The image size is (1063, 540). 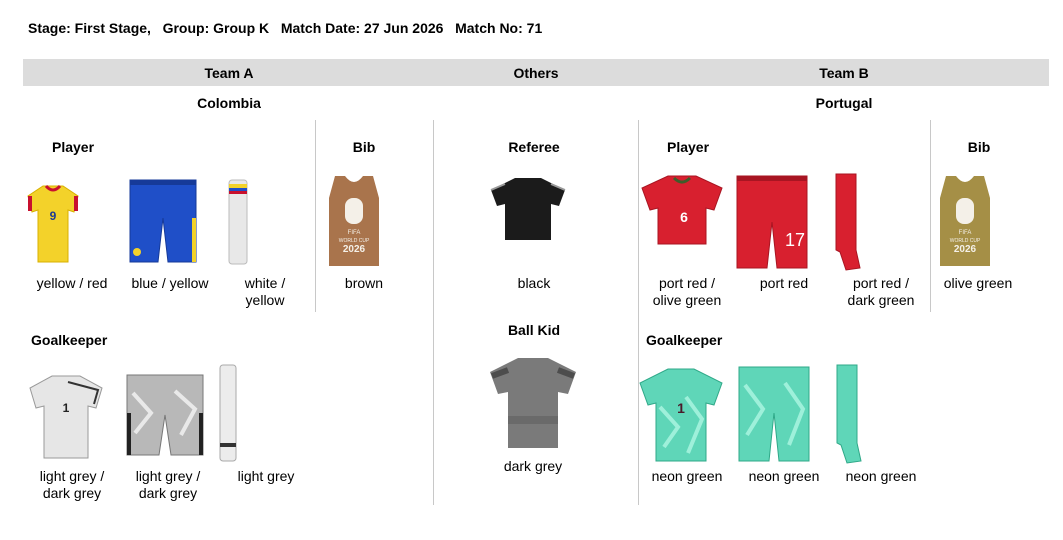 What do you see at coordinates (772, 222) in the screenshot?
I see `portugal-shorts-image: 17` at bounding box center [772, 222].